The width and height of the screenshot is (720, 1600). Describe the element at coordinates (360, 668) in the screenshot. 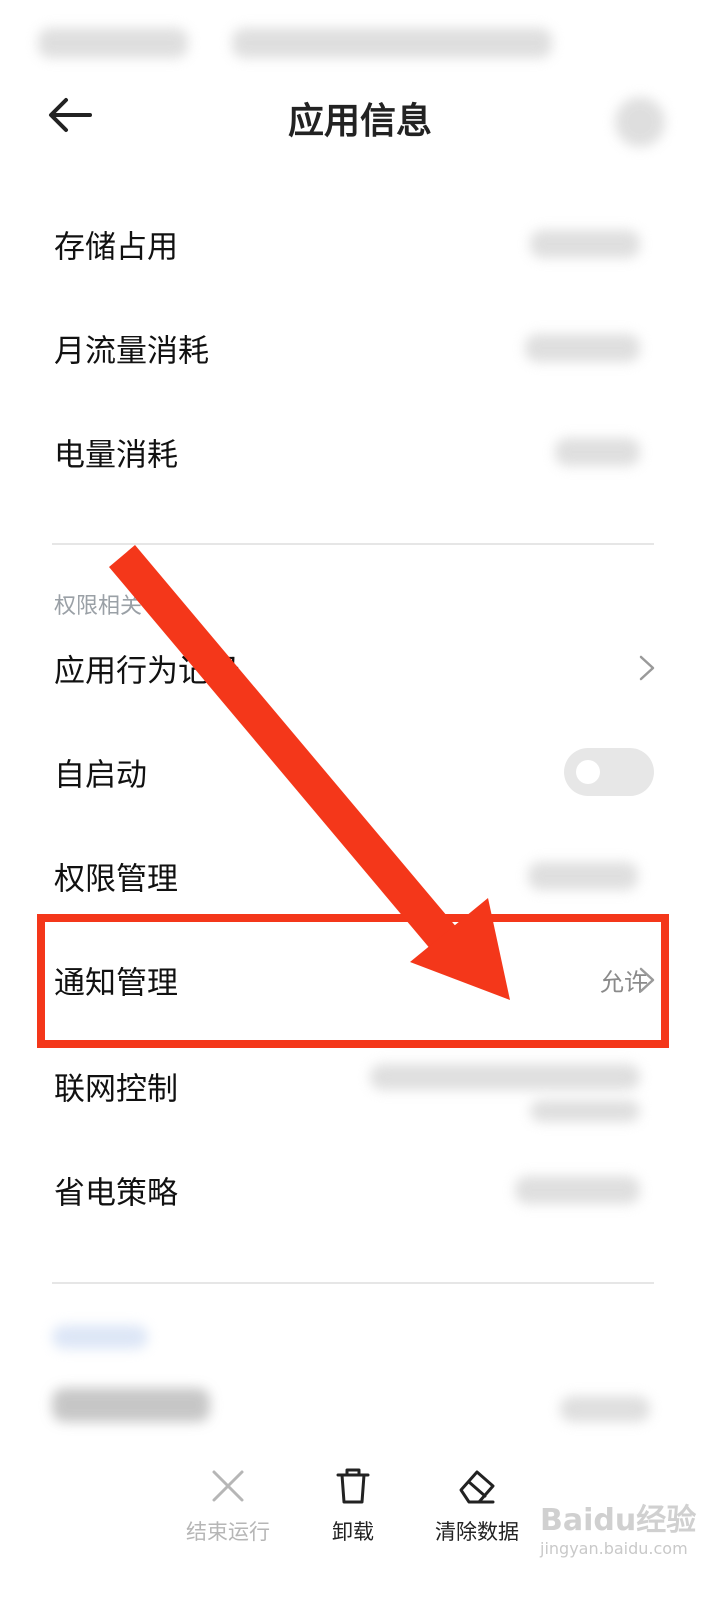

I see `app-behavior-record-row: 应用行为记录` at that location.